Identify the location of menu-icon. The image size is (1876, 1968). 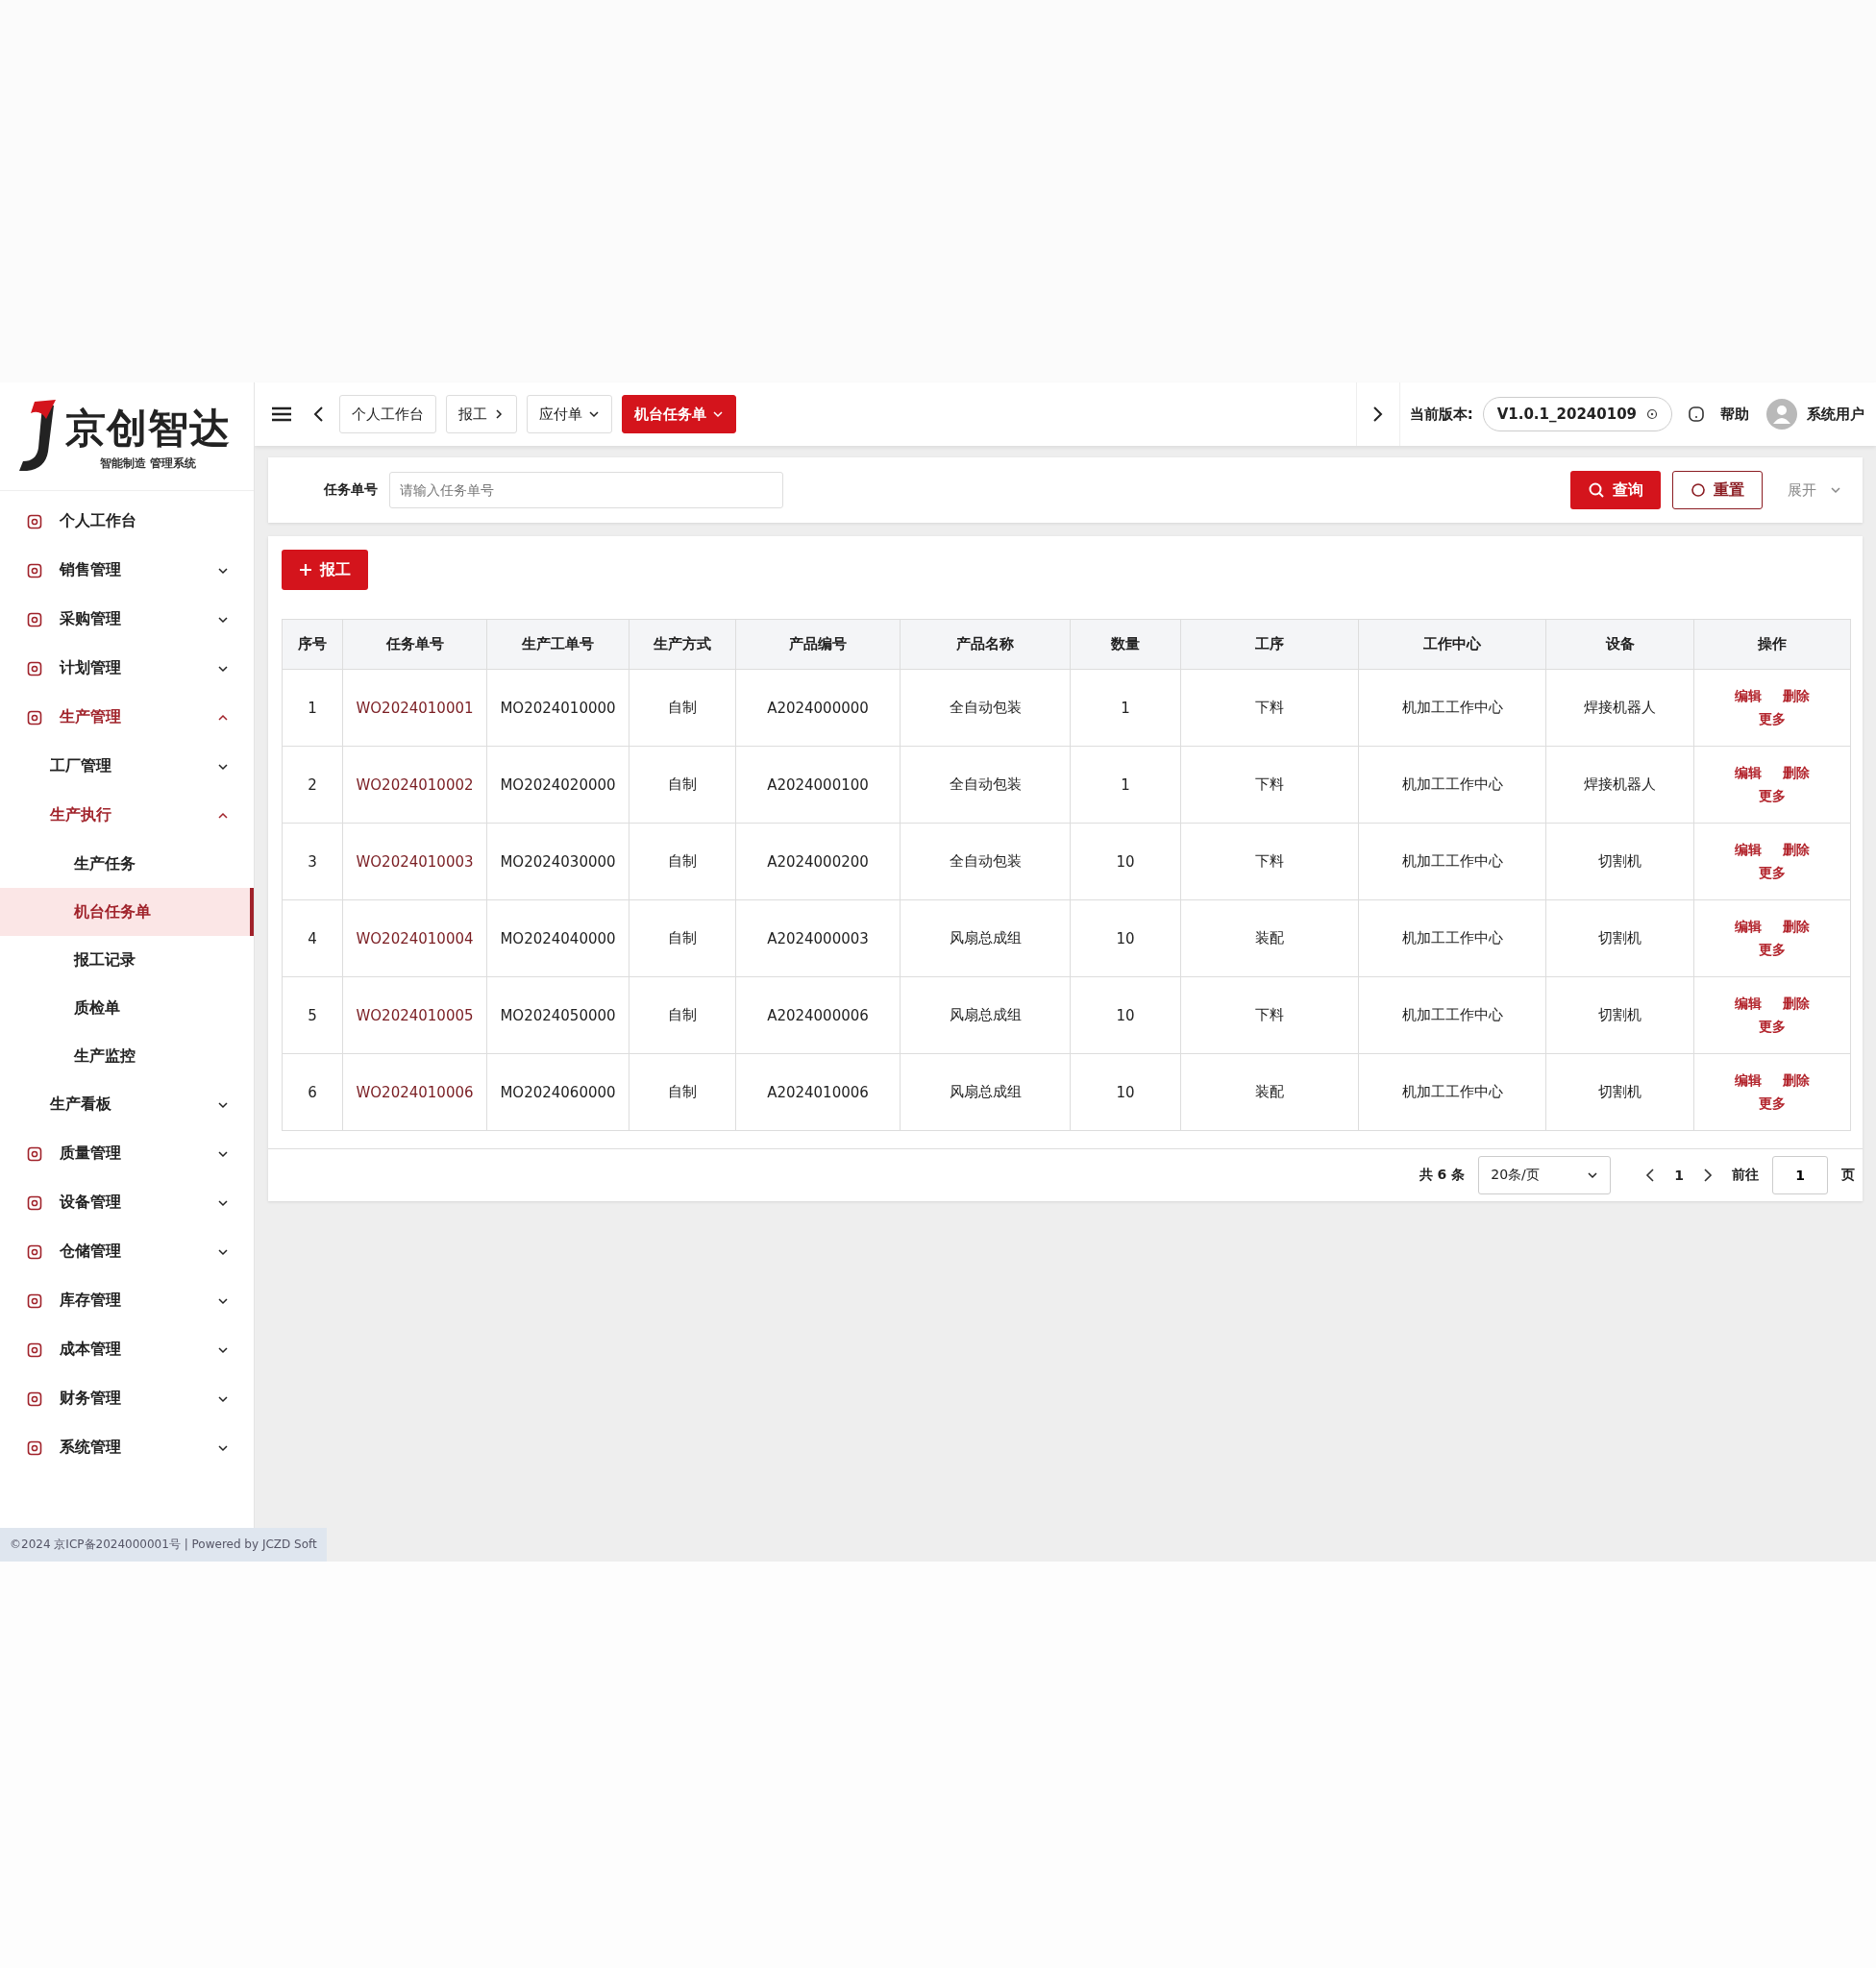
(282, 414).